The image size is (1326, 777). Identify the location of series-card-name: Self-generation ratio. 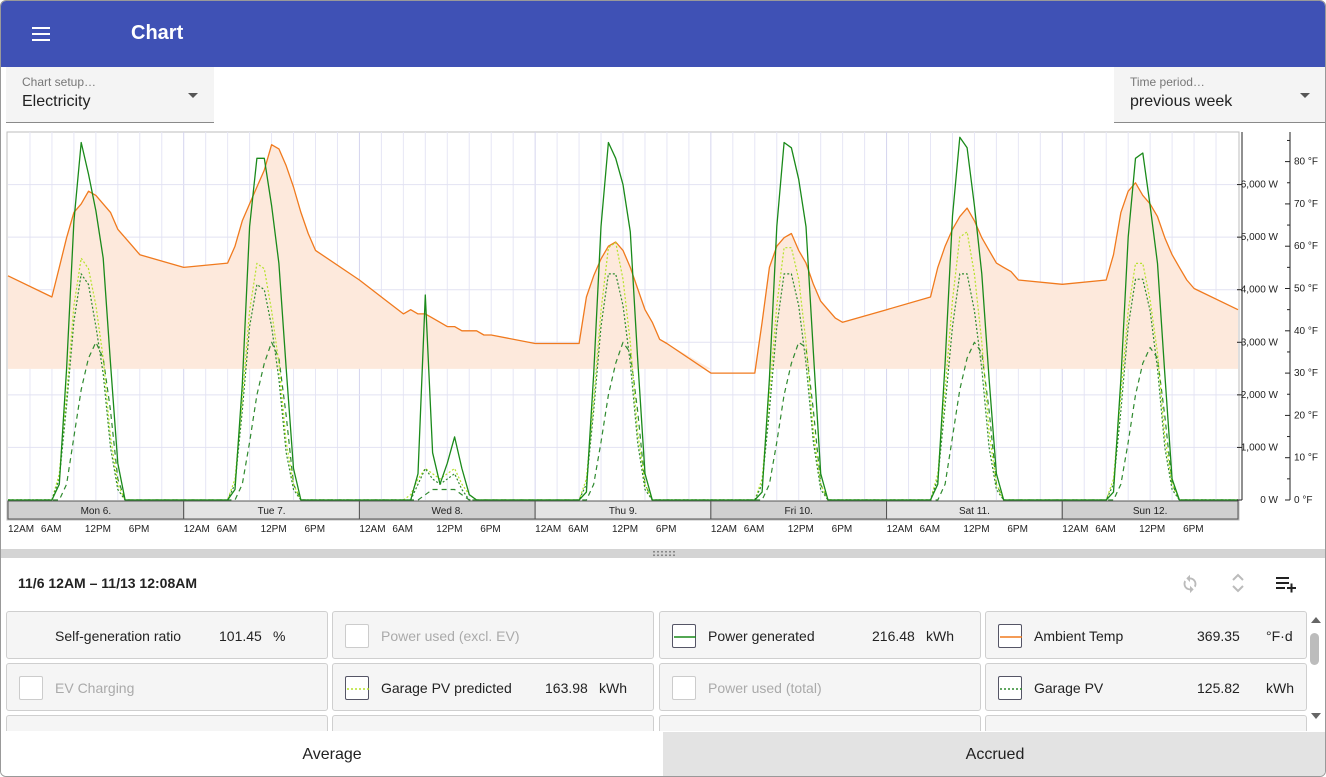
(118, 636).